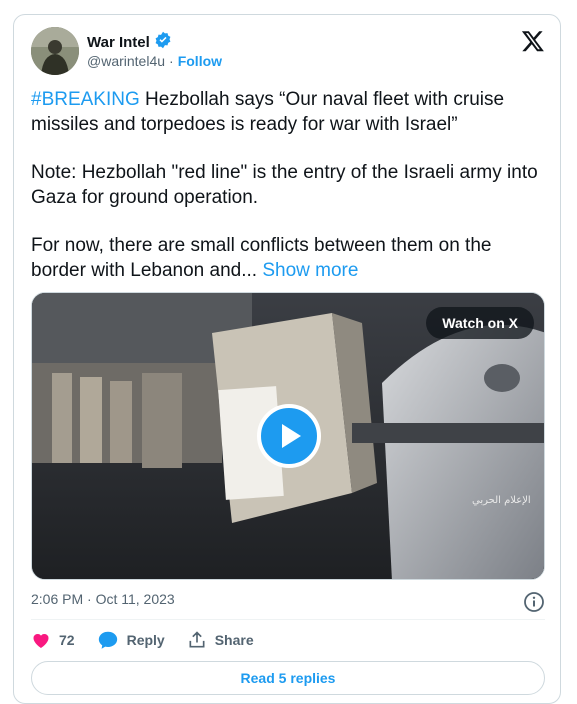 The width and height of the screenshot is (577, 704). What do you see at coordinates (118, 42) in the screenshot?
I see `display-name: War Intel` at bounding box center [118, 42].